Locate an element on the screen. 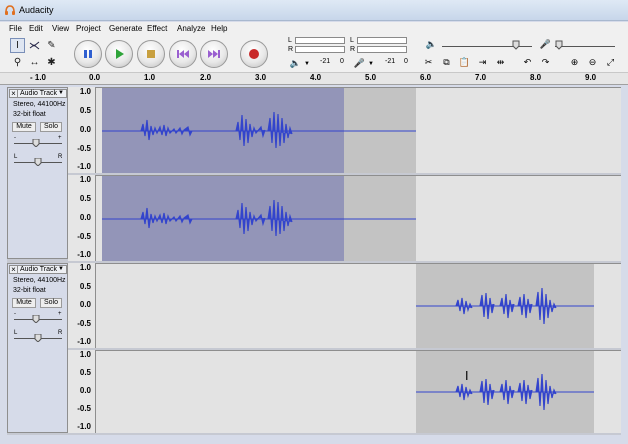  zoom-in-icon: ⊕ is located at coordinates (574, 62).